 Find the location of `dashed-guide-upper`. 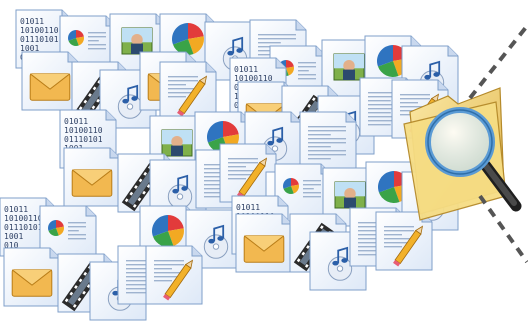

dashed-guide-upper is located at coordinates (498, 62).